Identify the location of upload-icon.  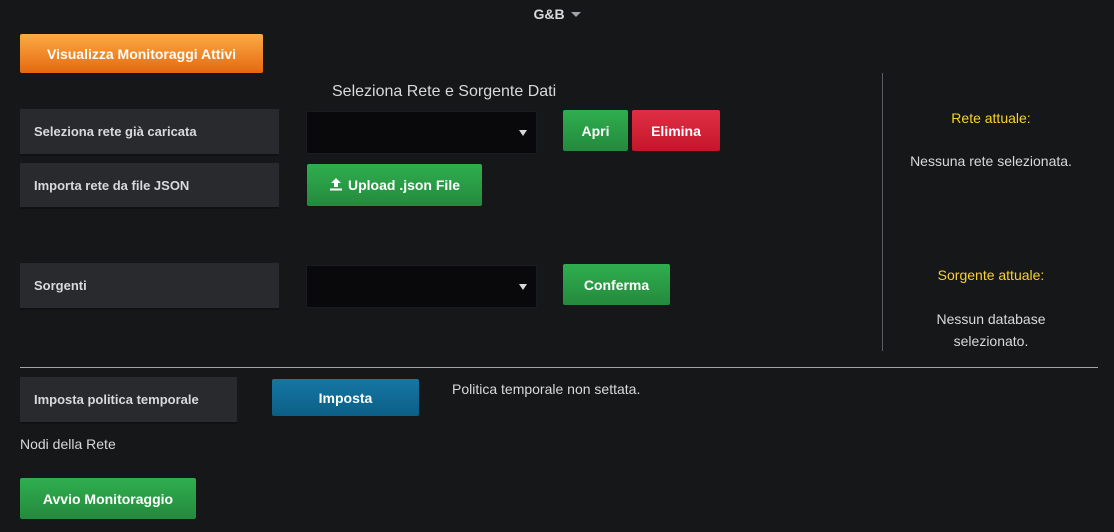
(336, 185).